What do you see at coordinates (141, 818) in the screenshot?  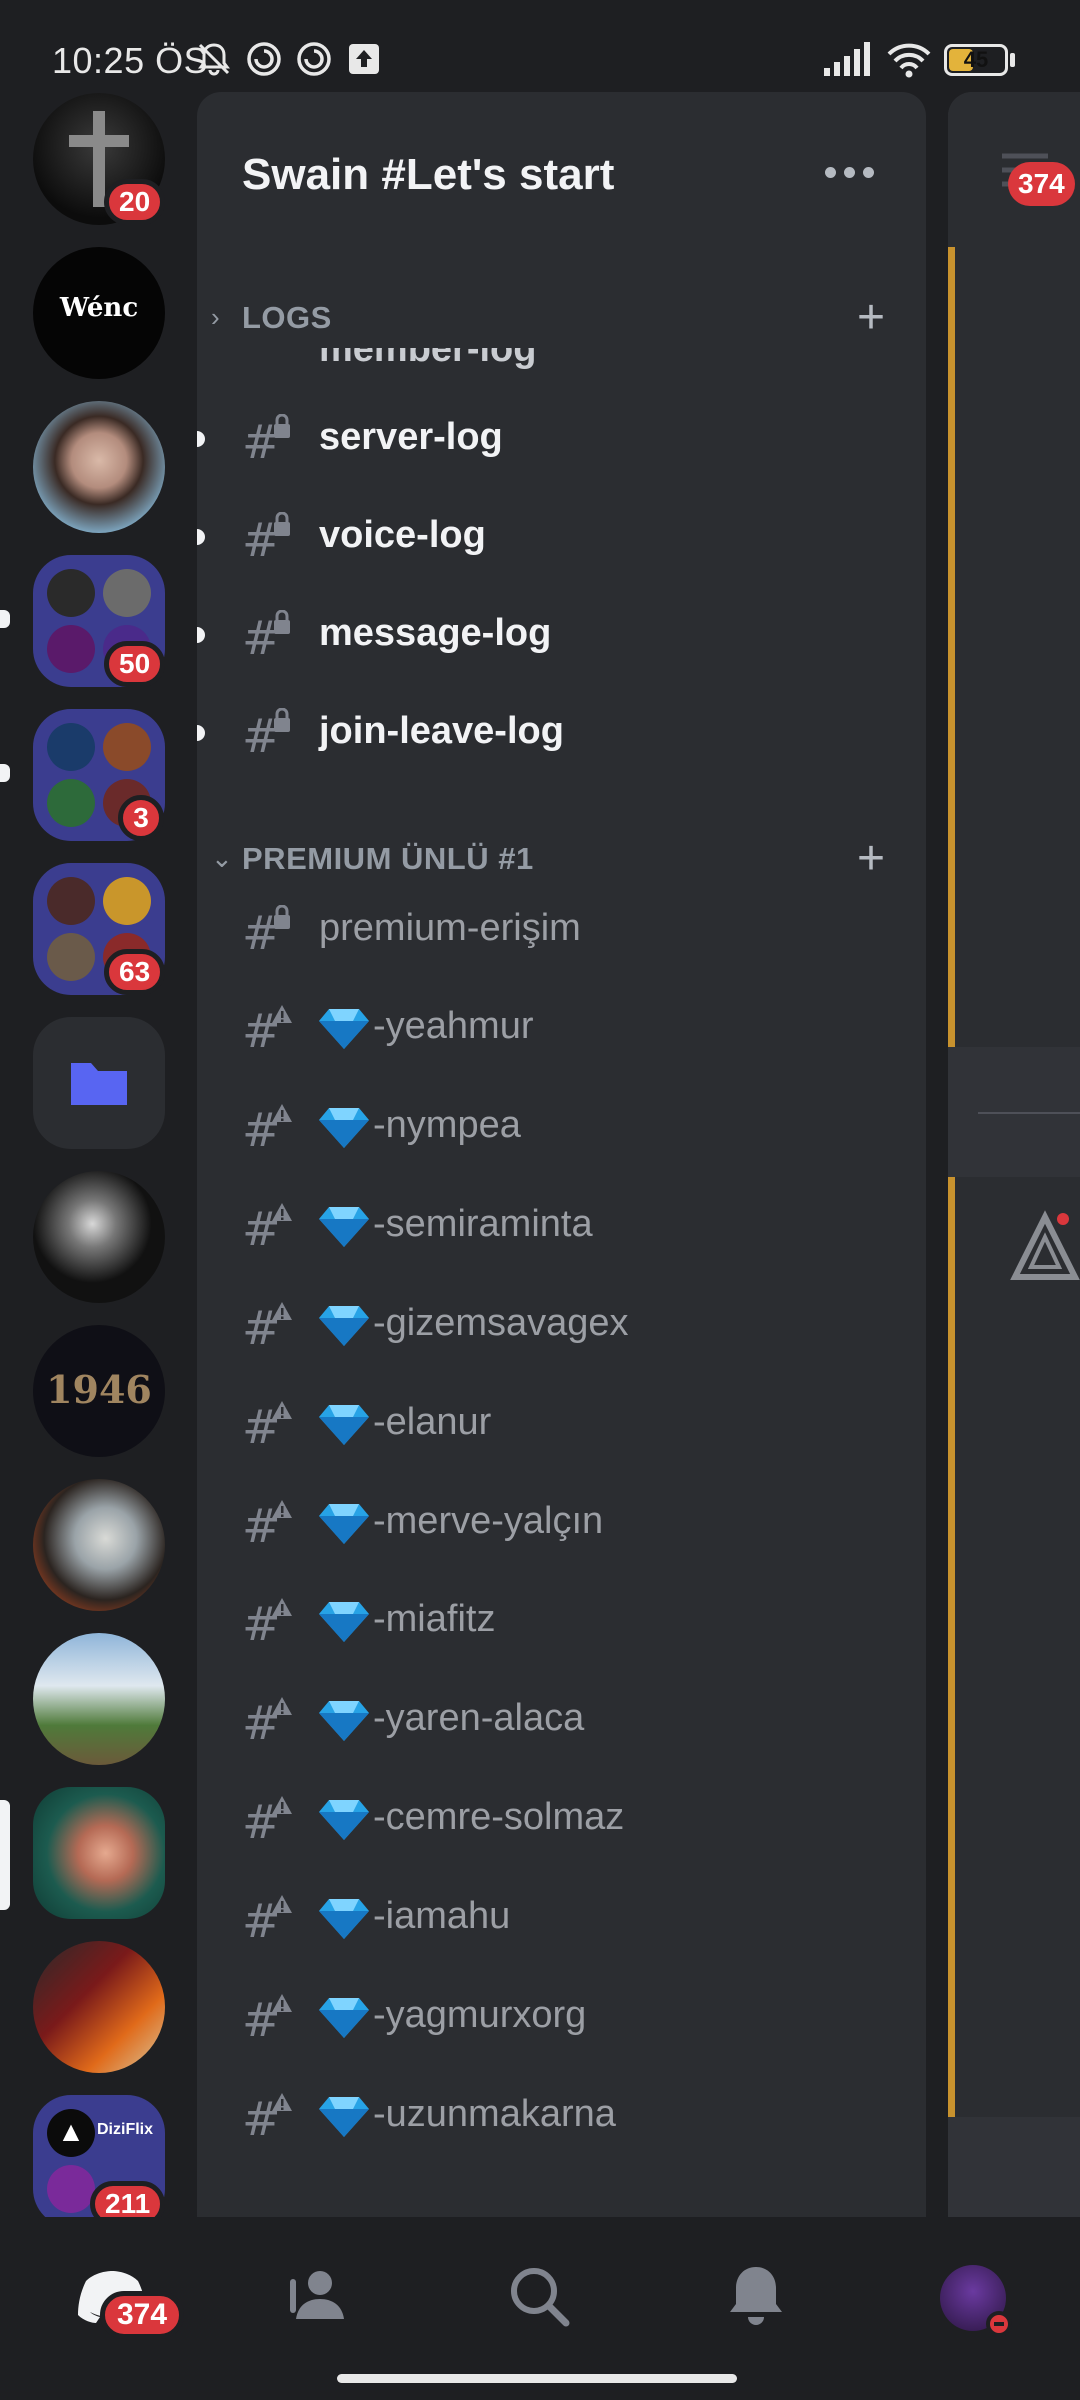 I see `mention-badge: 3` at bounding box center [141, 818].